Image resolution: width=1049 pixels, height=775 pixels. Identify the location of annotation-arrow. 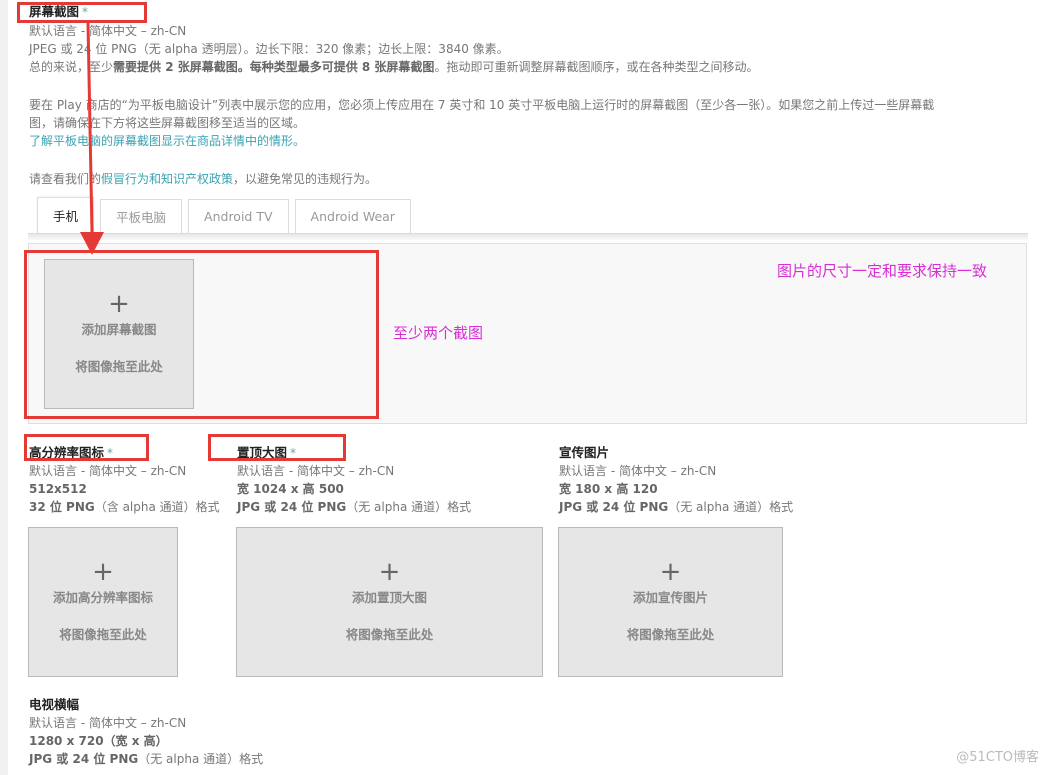
(92, 138).